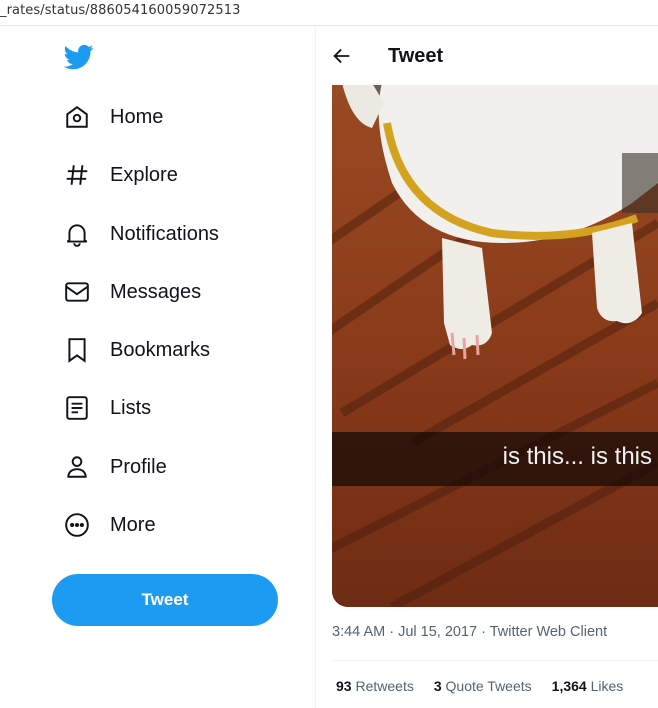 This screenshot has width=658, height=708. What do you see at coordinates (577, 456) in the screenshot?
I see `media-caption: is this... is this` at bounding box center [577, 456].